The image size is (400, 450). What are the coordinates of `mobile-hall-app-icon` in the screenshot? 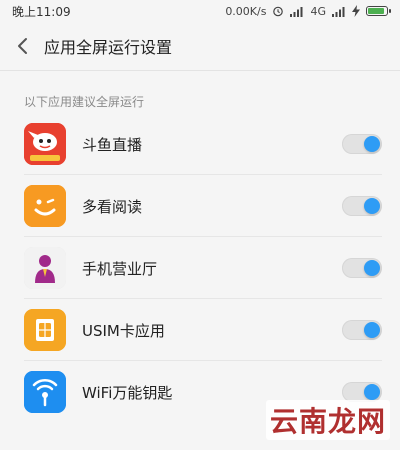 It's located at (45, 268).